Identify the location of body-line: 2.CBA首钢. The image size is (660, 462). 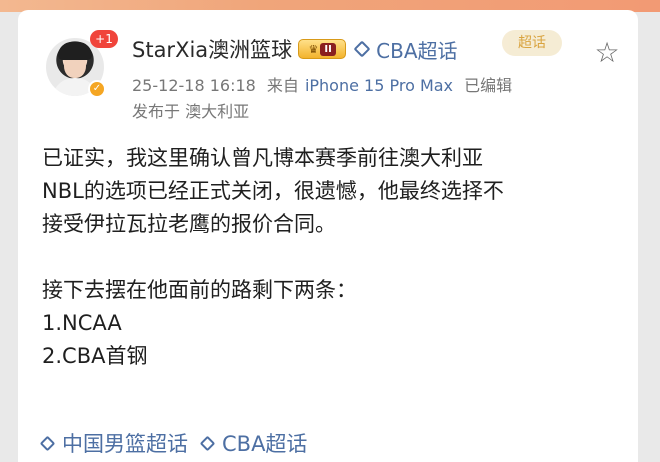
(95, 356).